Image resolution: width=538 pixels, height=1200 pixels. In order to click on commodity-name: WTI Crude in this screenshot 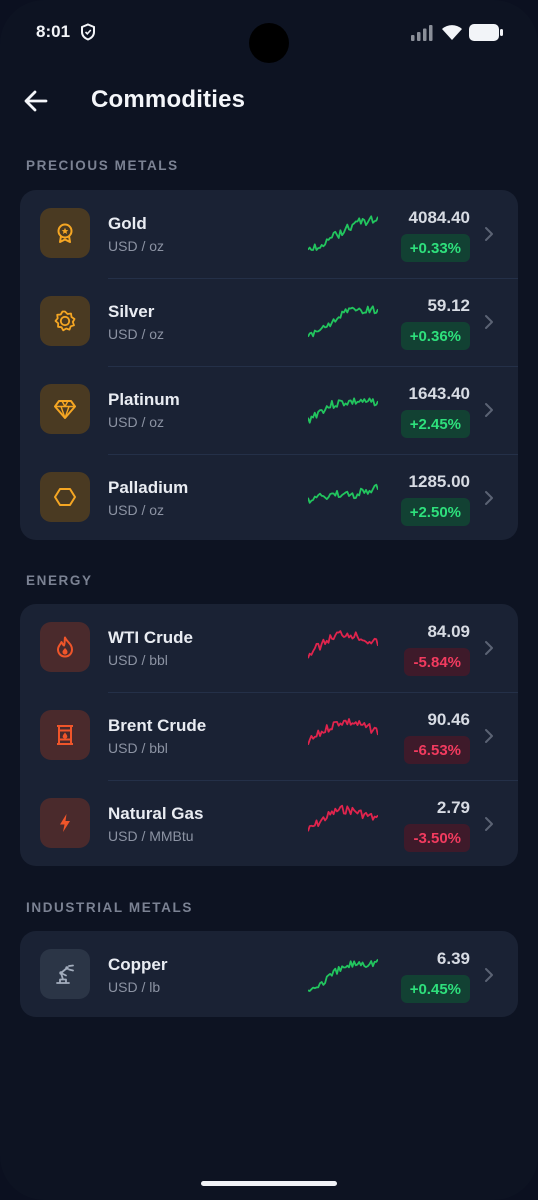, I will do `click(150, 637)`.